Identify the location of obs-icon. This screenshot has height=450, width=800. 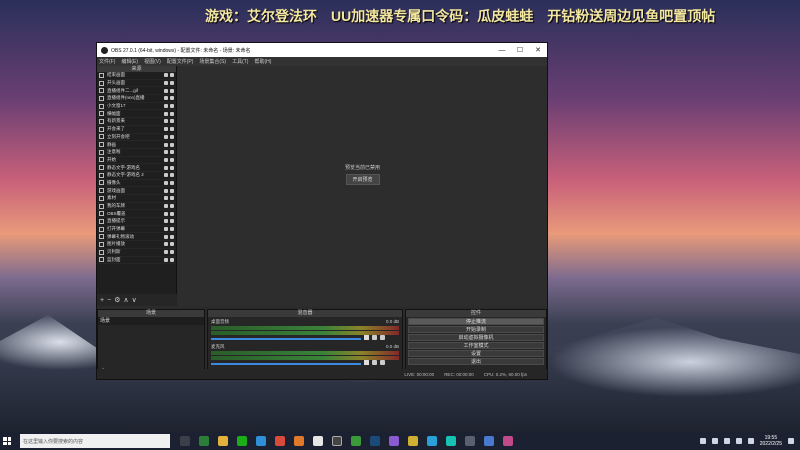
(337, 441).